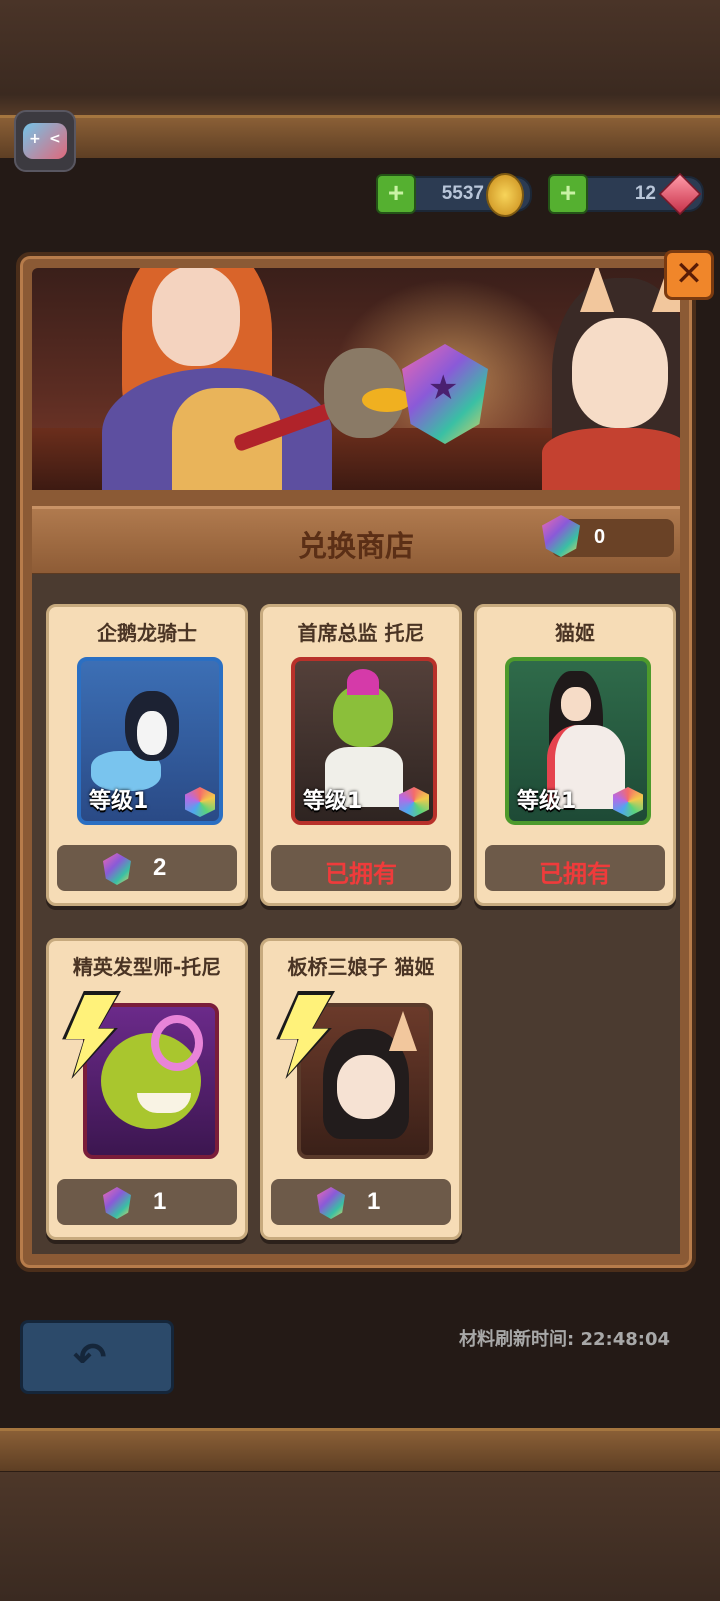  I want to click on gem-counter: + 12, so click(626, 194).